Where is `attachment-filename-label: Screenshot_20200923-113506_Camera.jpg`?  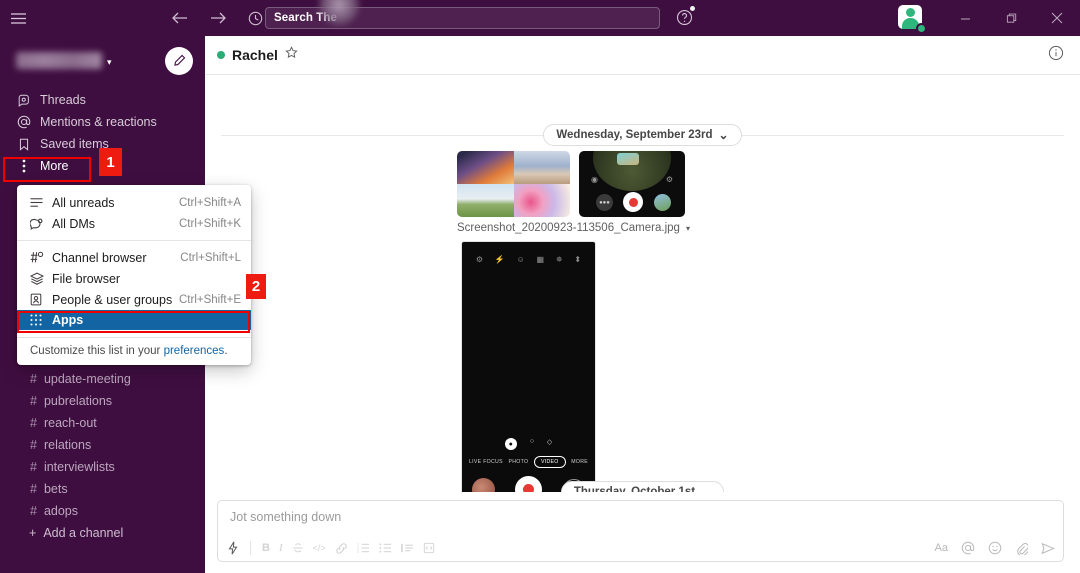 attachment-filename-label: Screenshot_20200923-113506_Camera.jpg is located at coordinates (568, 228).